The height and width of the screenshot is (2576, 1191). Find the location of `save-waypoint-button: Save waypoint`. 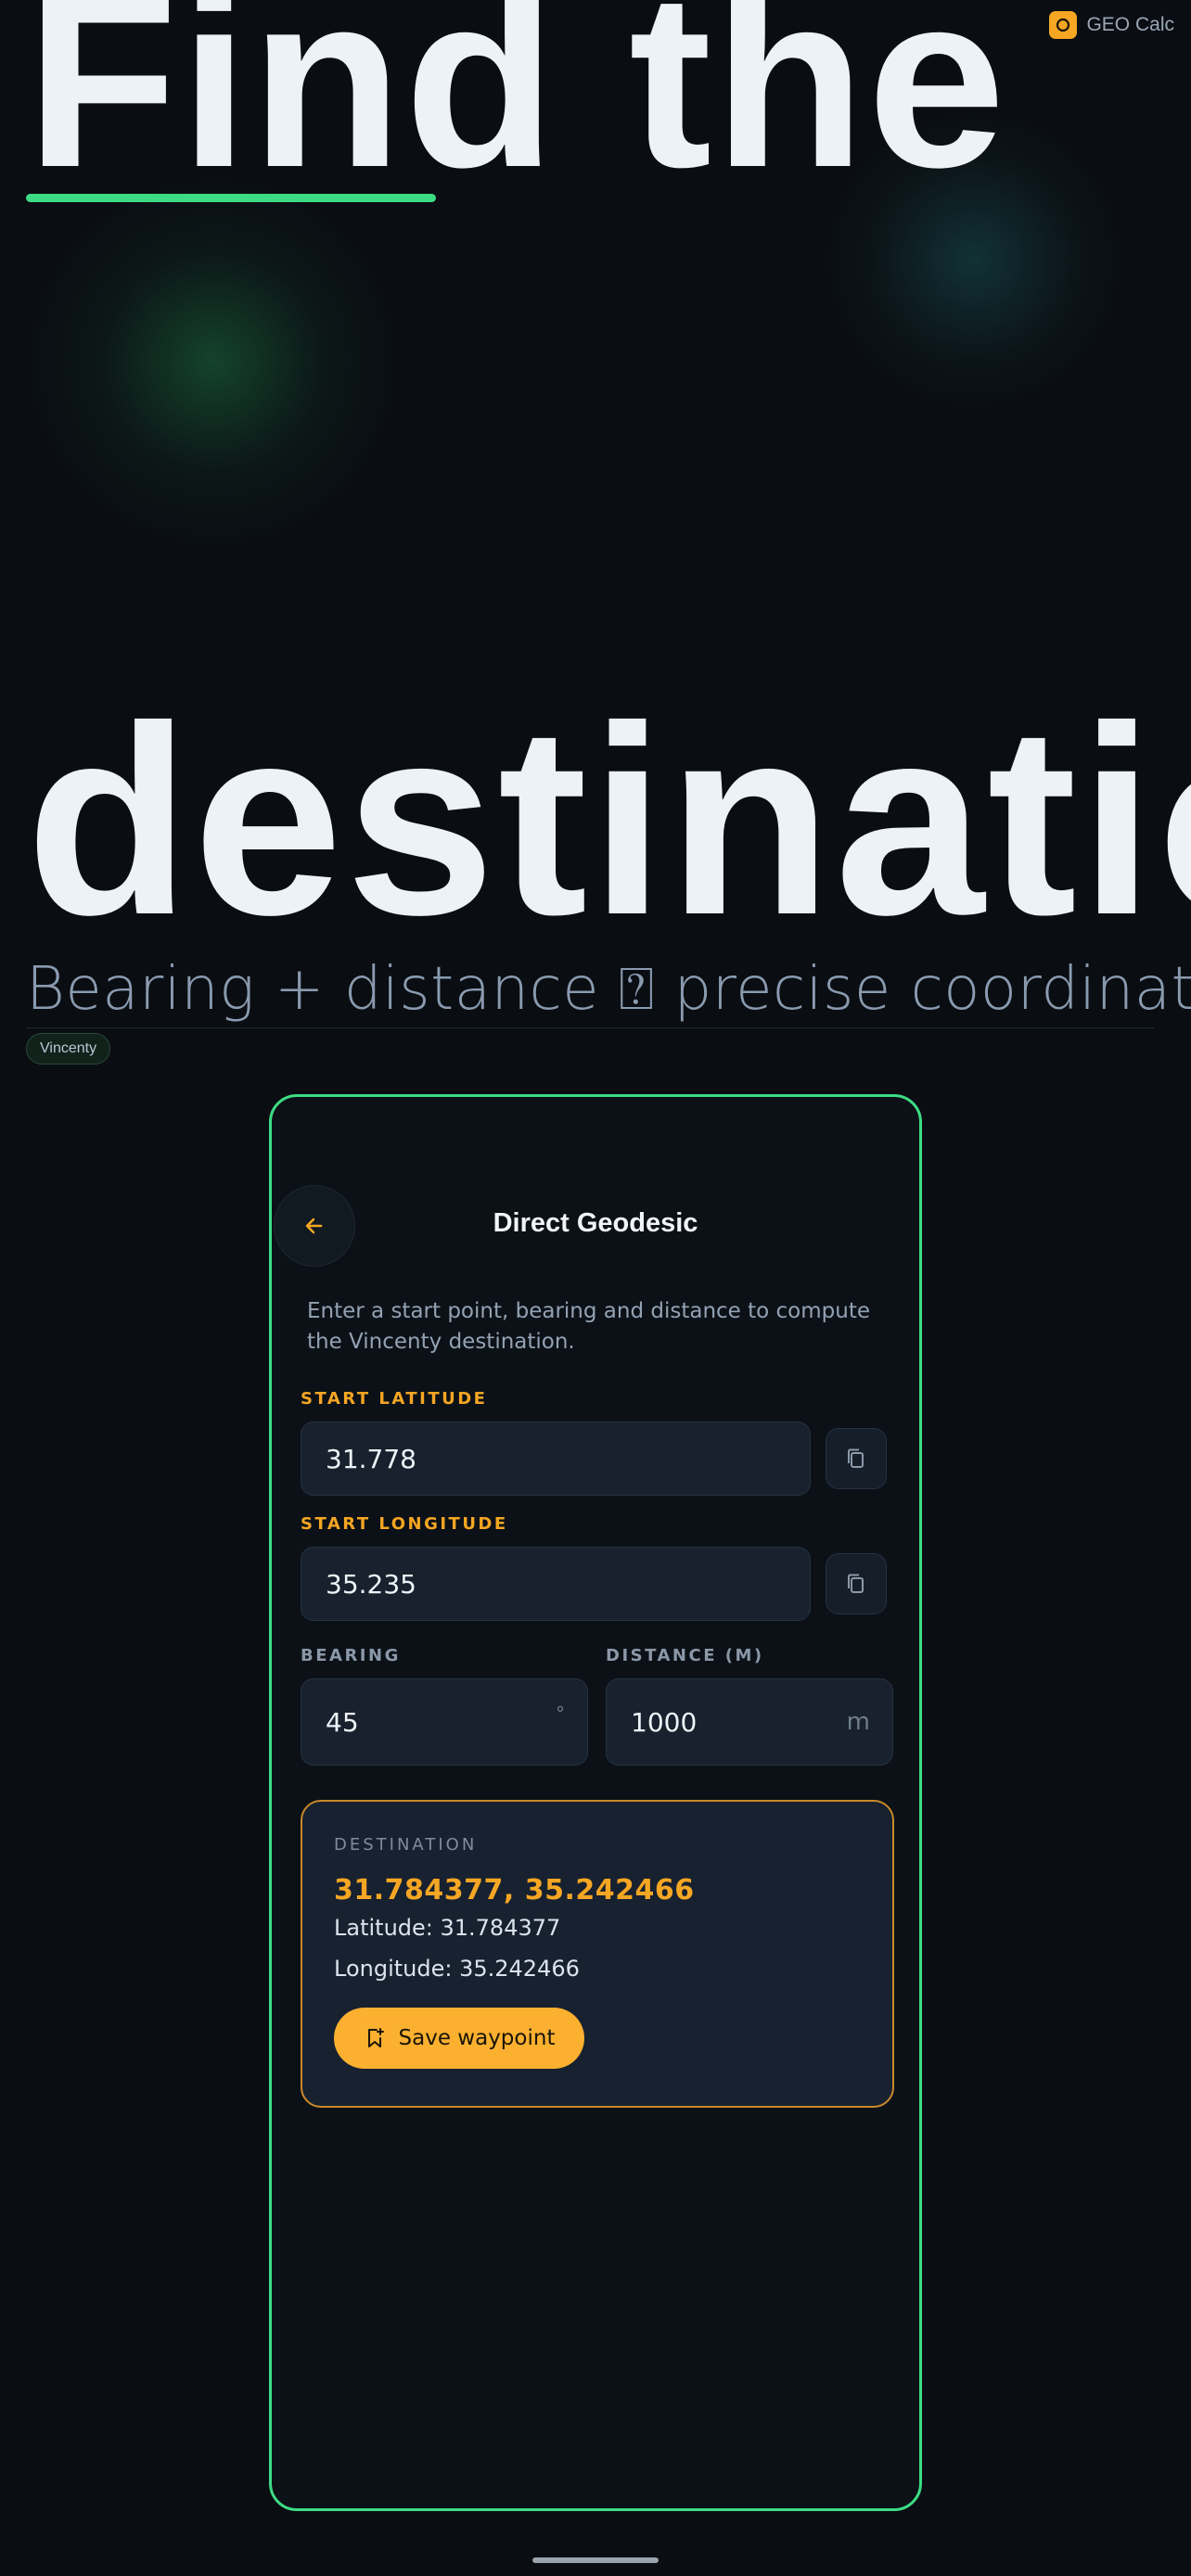

save-waypoint-button: Save waypoint is located at coordinates (459, 2038).